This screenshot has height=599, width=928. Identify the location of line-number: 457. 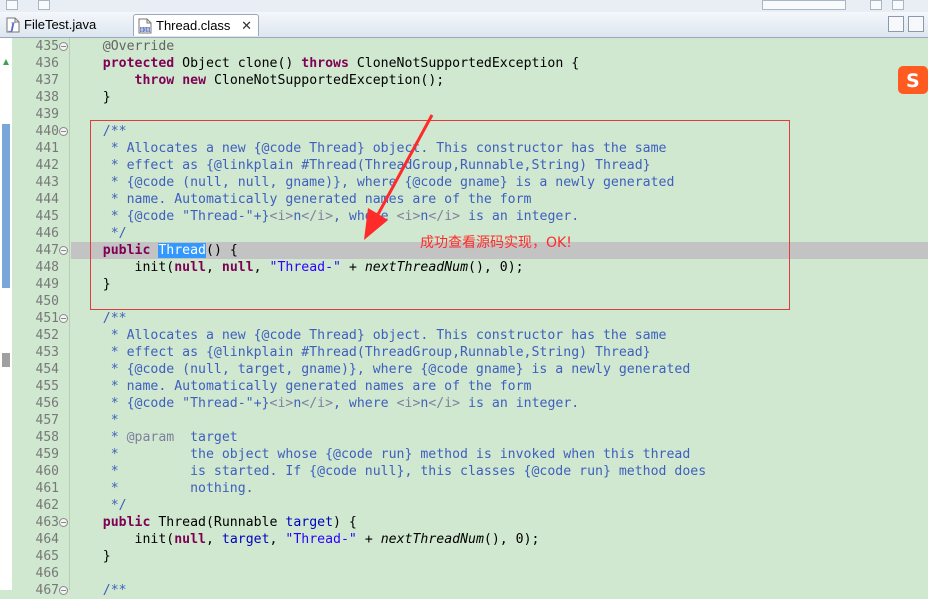
(47, 420).